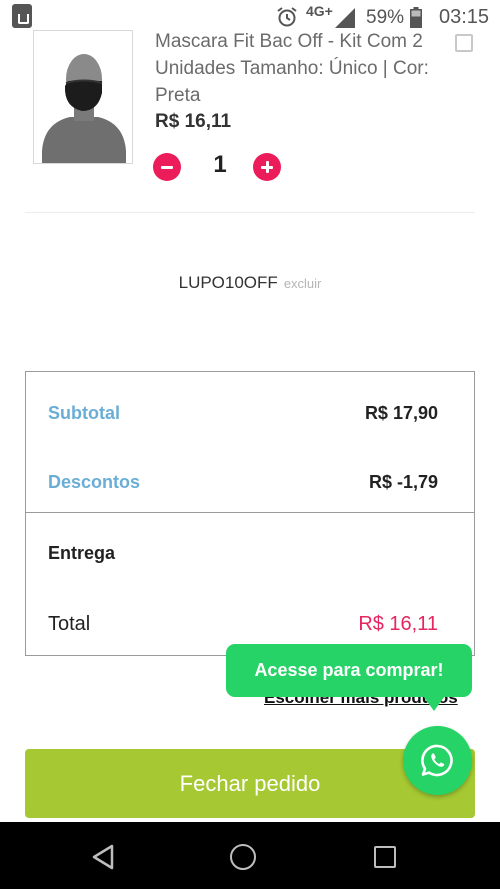  I want to click on shipping-label: Entrega, so click(82, 553).